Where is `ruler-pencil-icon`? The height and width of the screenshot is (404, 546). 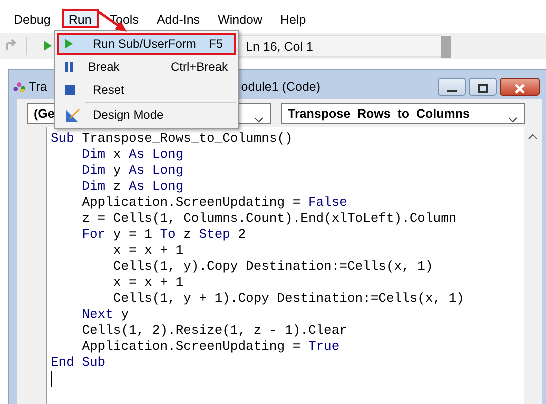
ruler-pencil-icon is located at coordinates (73, 115).